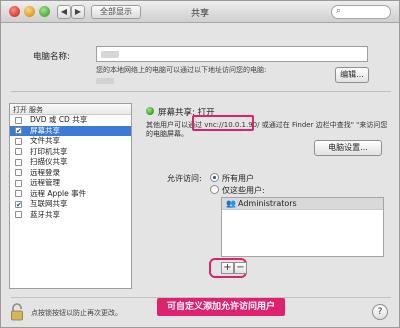  What do you see at coordinates (184, 178) in the screenshot?
I see `allow-access-label: 允许访问:` at bounding box center [184, 178].